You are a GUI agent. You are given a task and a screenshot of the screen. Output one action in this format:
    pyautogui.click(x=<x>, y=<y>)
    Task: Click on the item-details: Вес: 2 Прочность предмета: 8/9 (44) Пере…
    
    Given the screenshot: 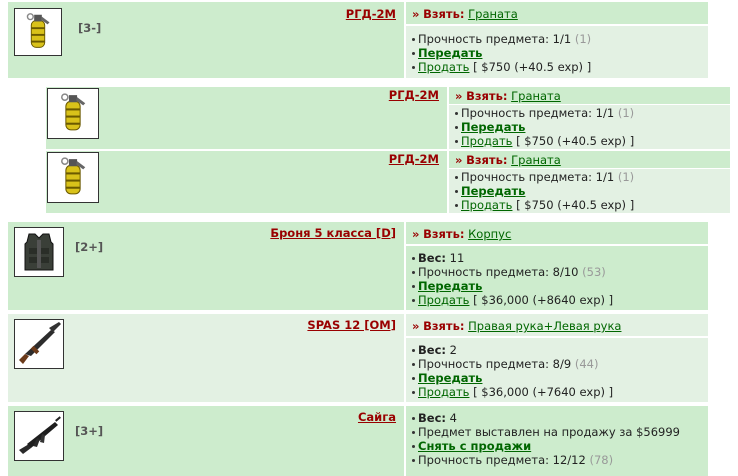 What is the action you would take?
    pyautogui.click(x=557, y=370)
    